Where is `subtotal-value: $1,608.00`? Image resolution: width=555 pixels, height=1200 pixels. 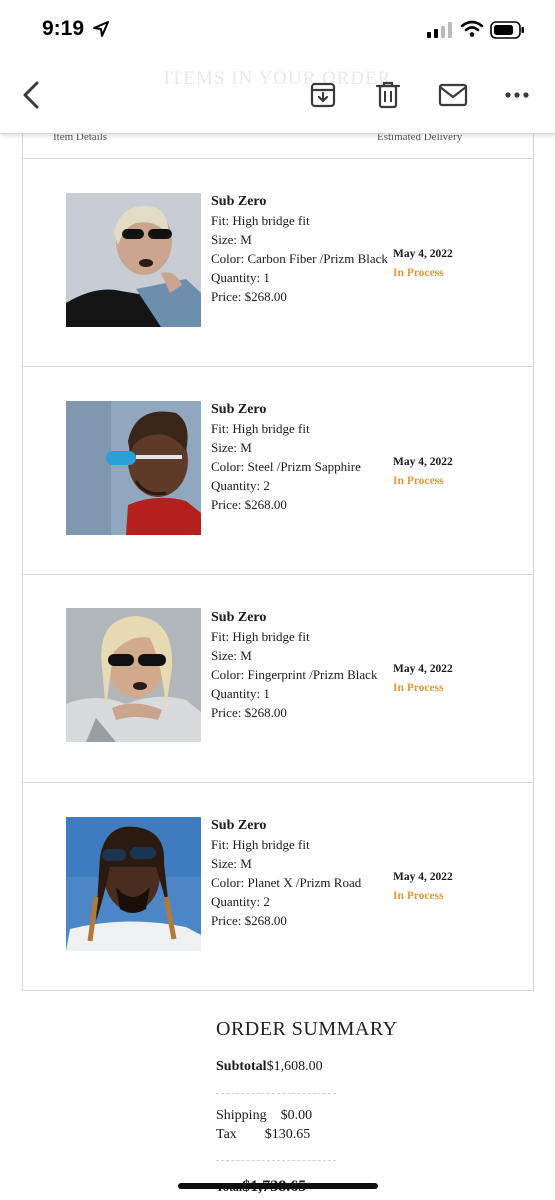 subtotal-value: $1,608.00 is located at coordinates (294, 1066).